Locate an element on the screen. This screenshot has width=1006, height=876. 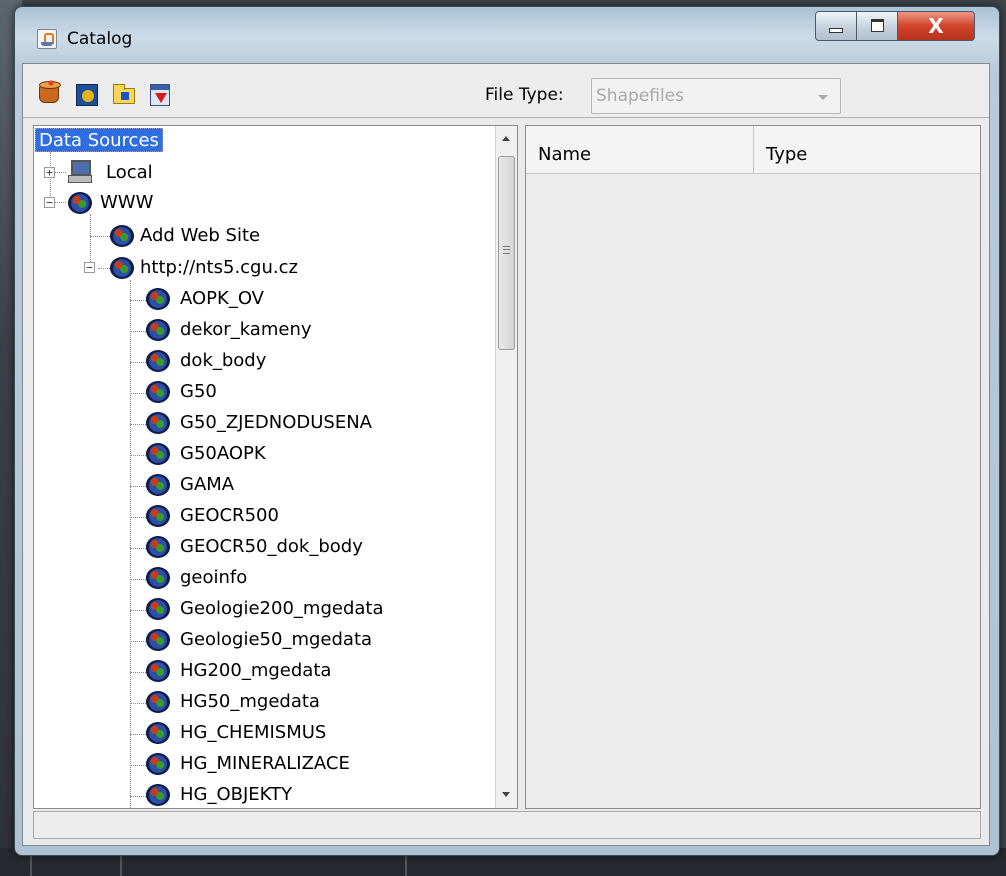
tree-layer-item: G50AOPK is located at coordinates (264, 455).